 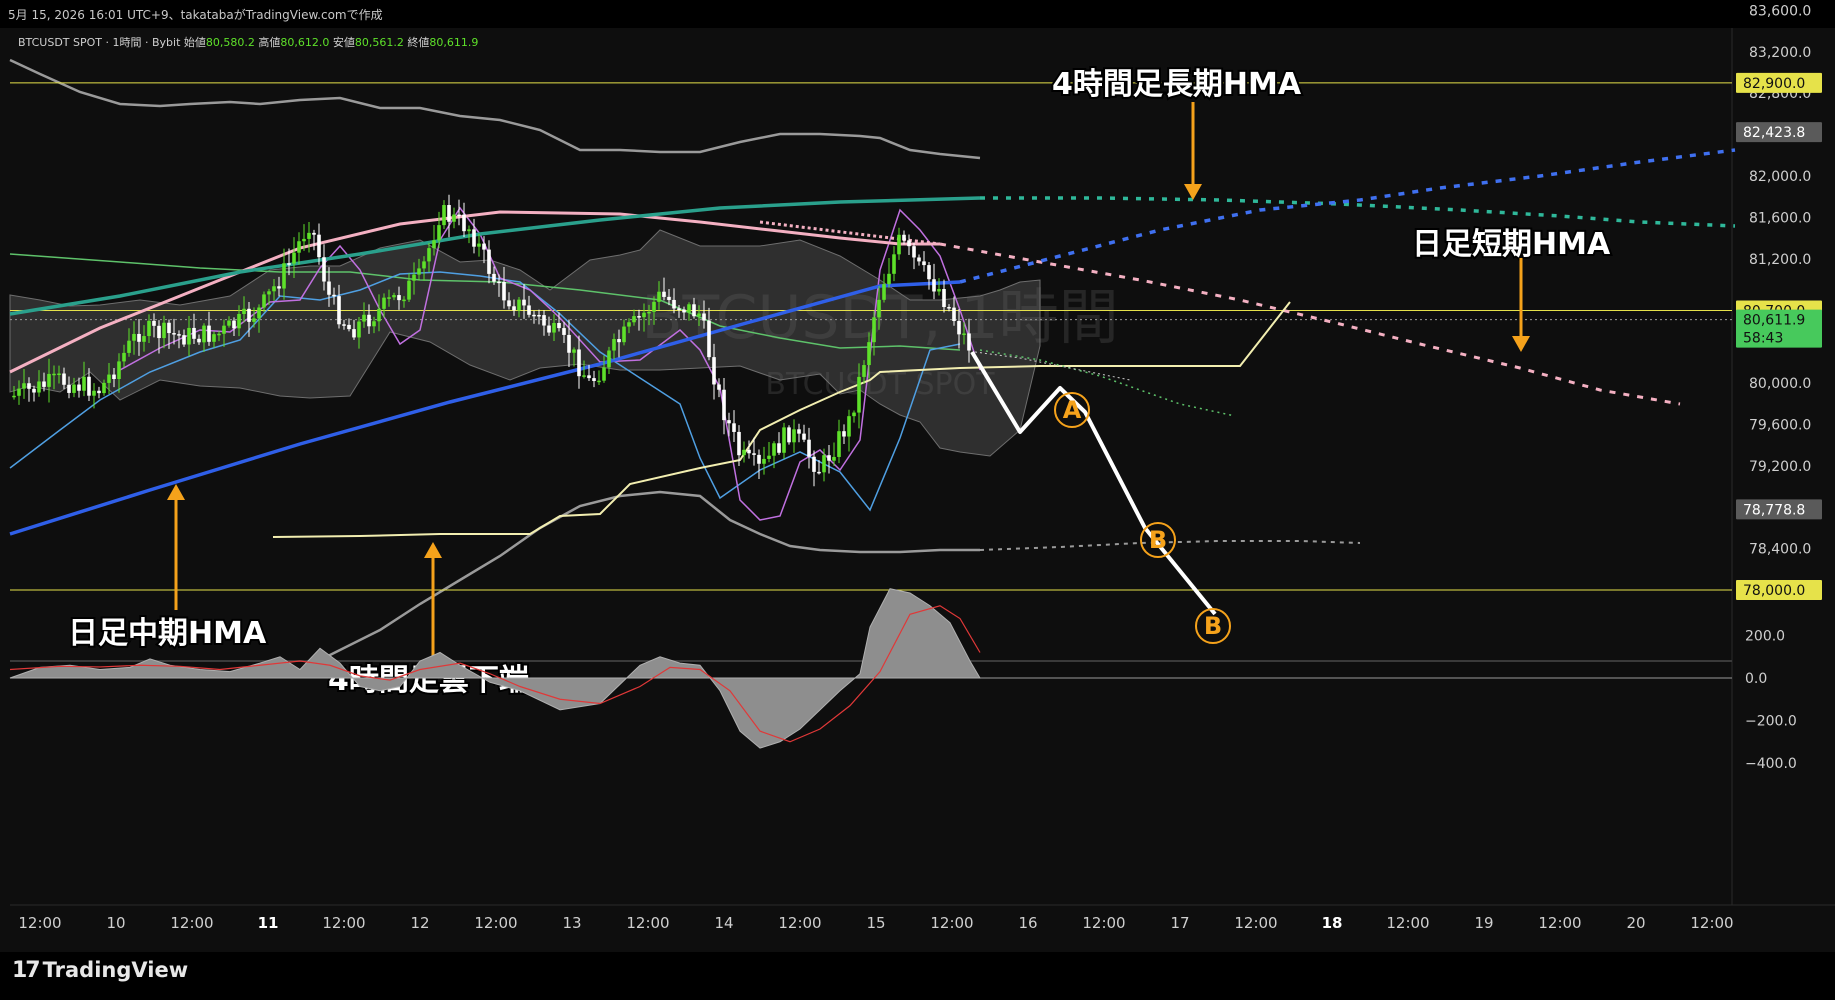 I want to click on price-tick-label: 78,400.0, so click(x=1780, y=550).